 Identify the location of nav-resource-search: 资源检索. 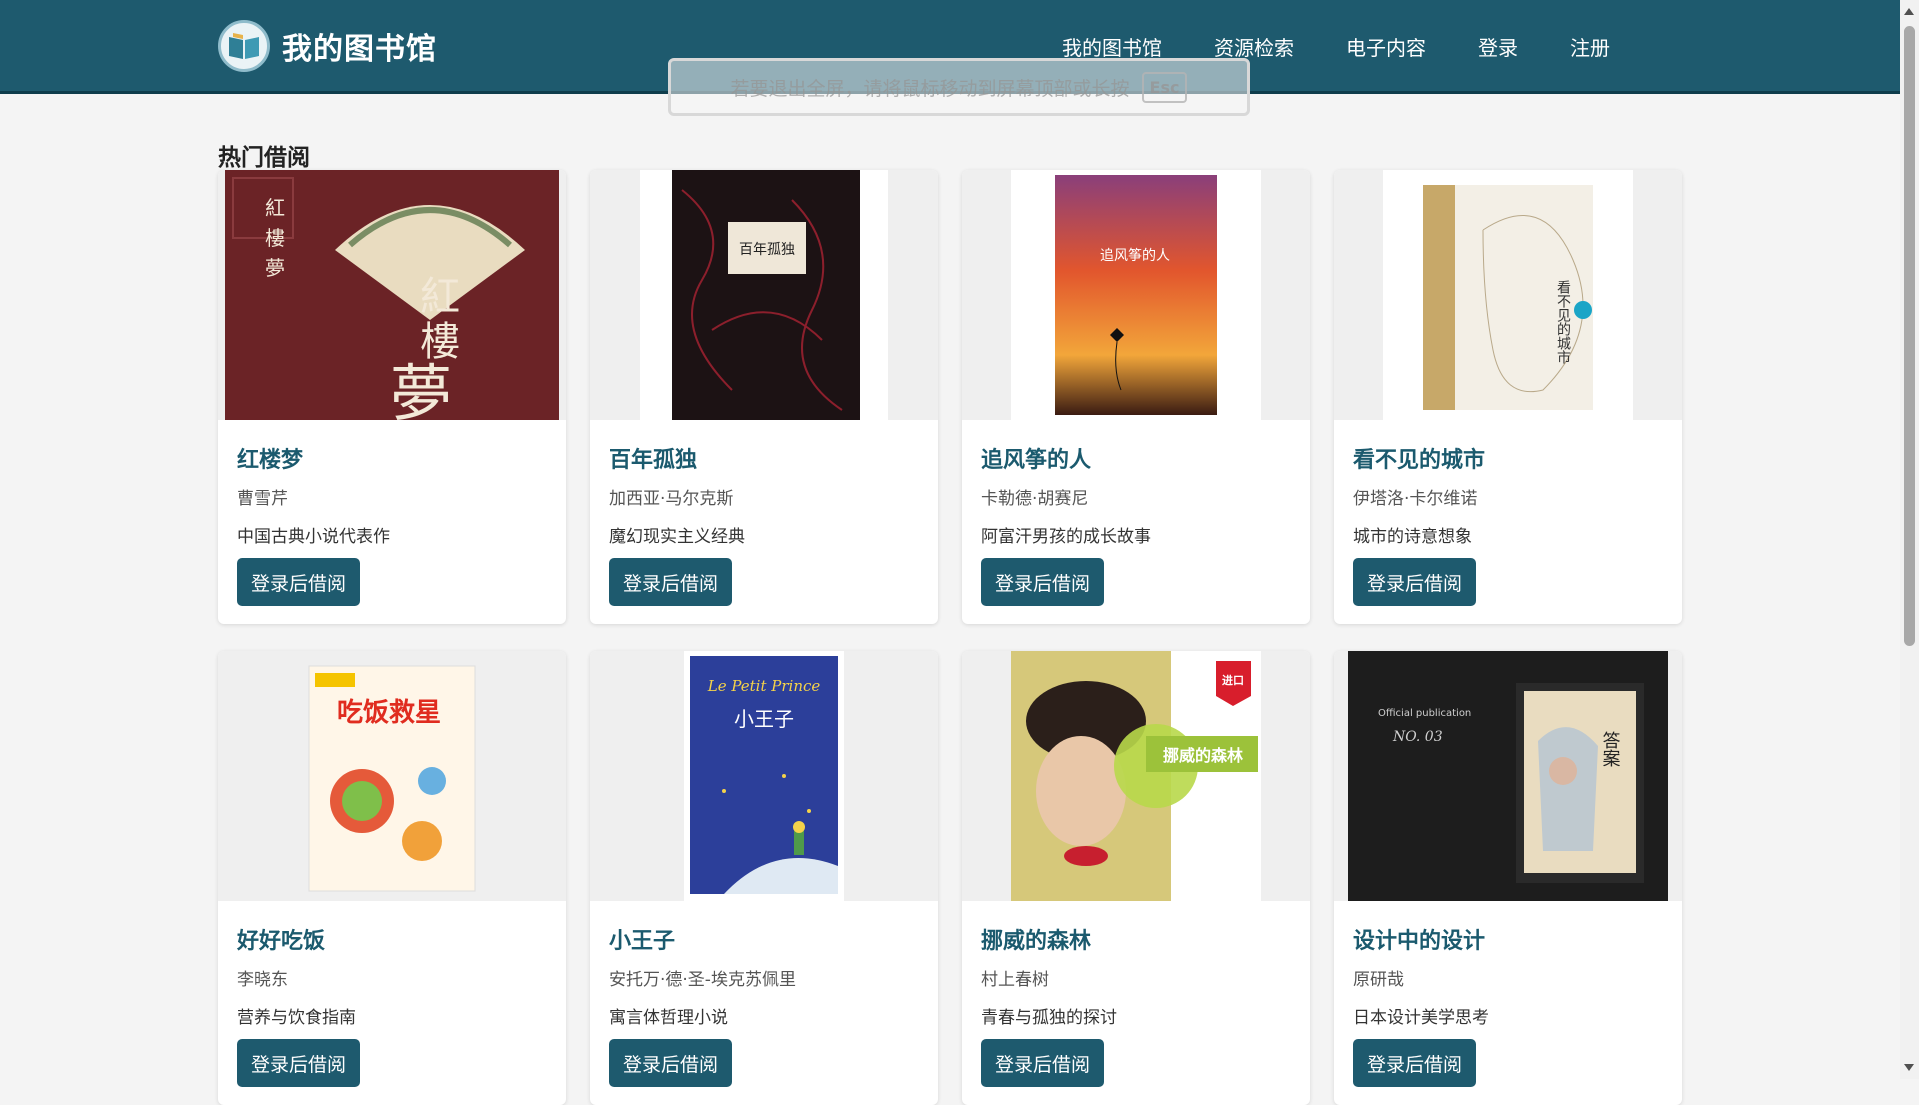
(1254, 46).